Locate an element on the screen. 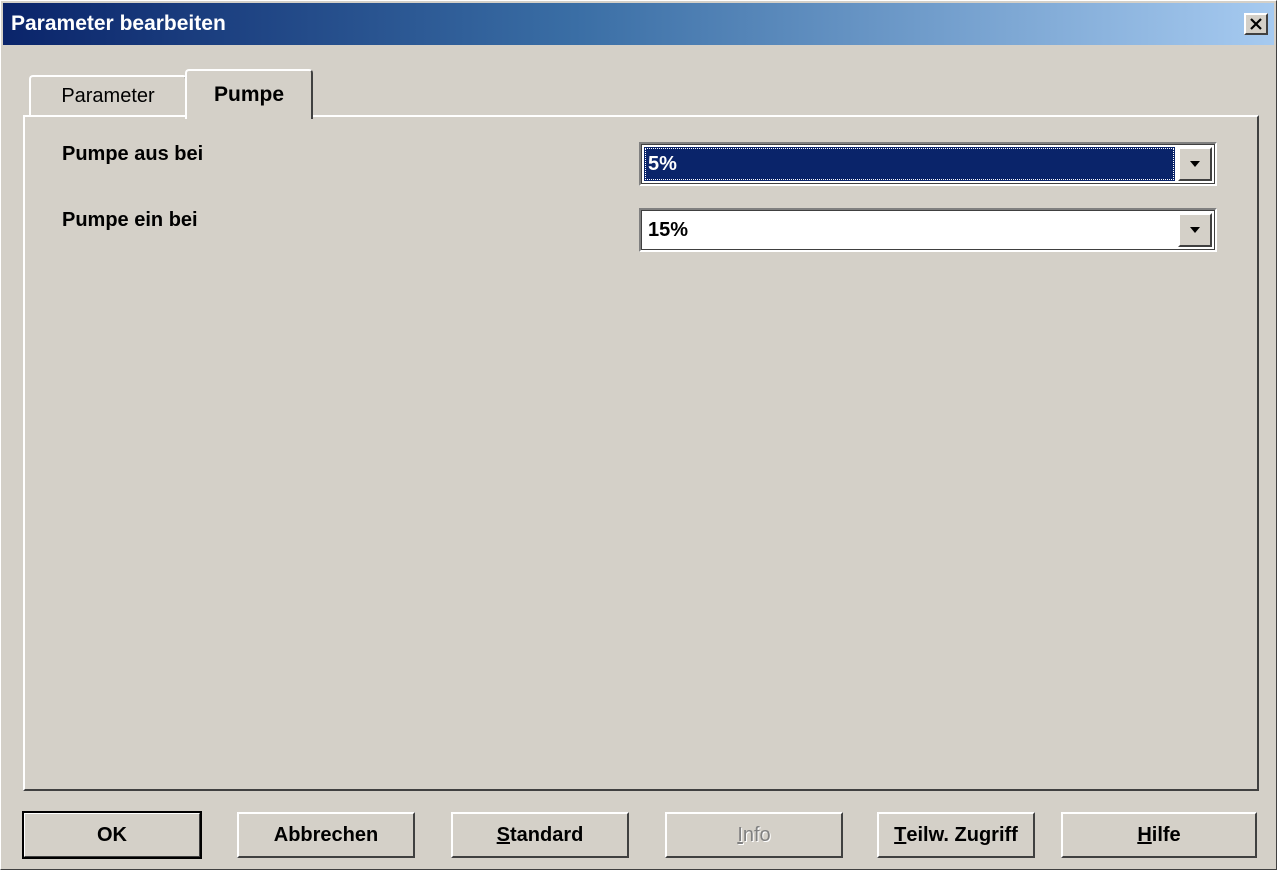  info-button: Info is located at coordinates (754, 835).